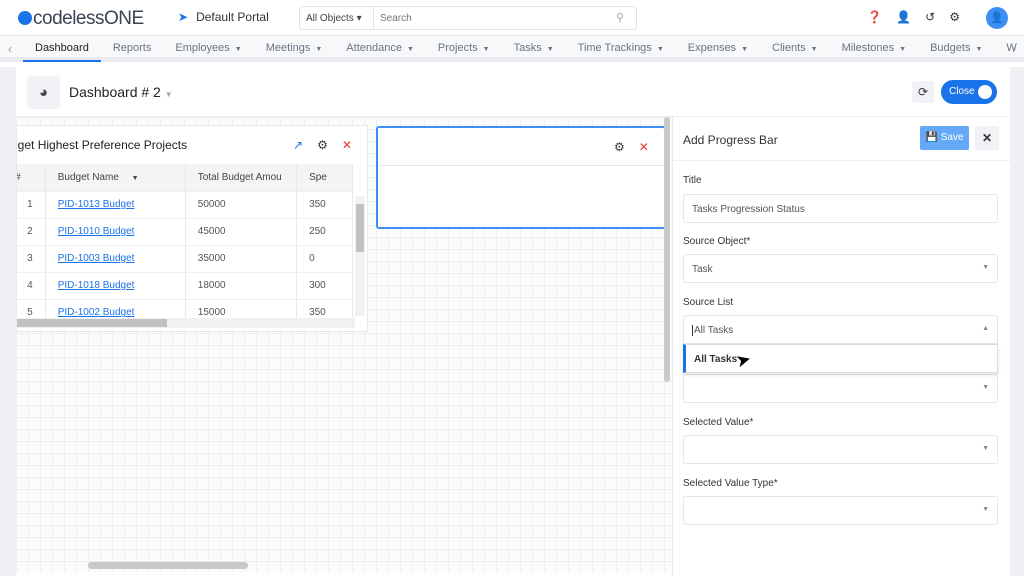 Image resolution: width=1024 pixels, height=576 pixels. What do you see at coordinates (96, 285) in the screenshot?
I see `budget-link: PID-1018 Budget` at bounding box center [96, 285].